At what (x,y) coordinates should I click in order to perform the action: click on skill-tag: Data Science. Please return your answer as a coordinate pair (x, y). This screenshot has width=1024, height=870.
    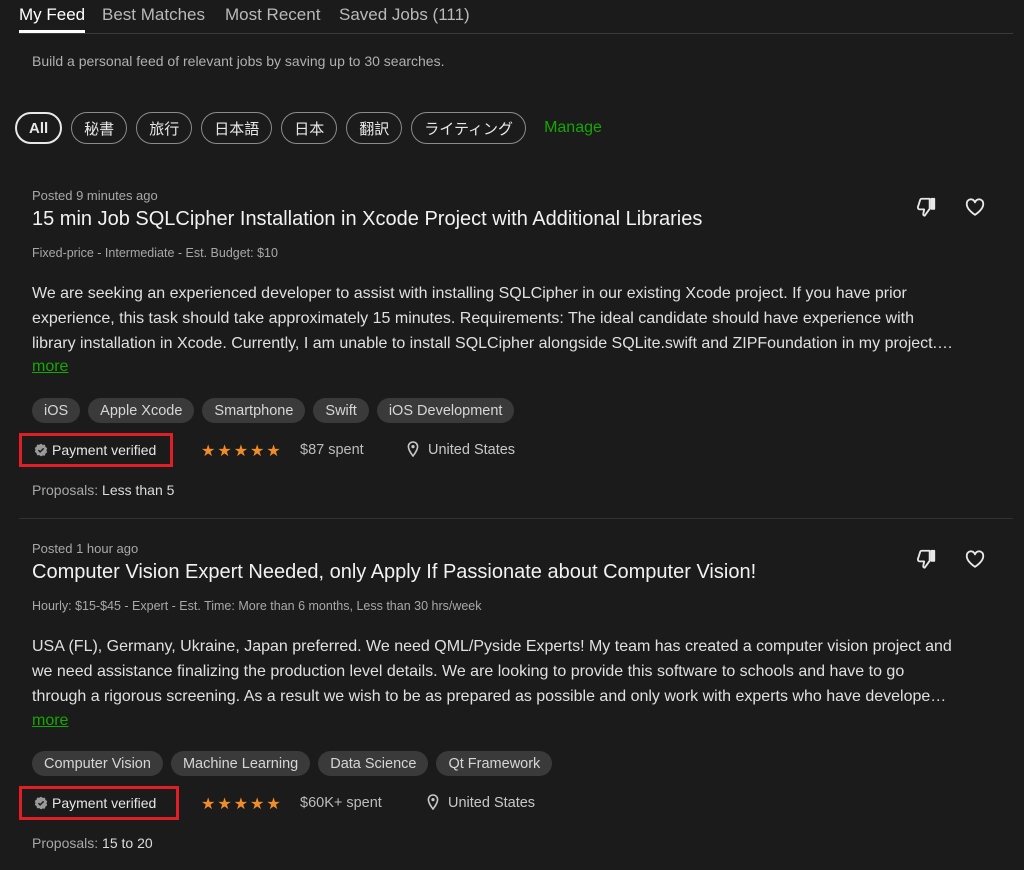
    Looking at the image, I should click on (373, 763).